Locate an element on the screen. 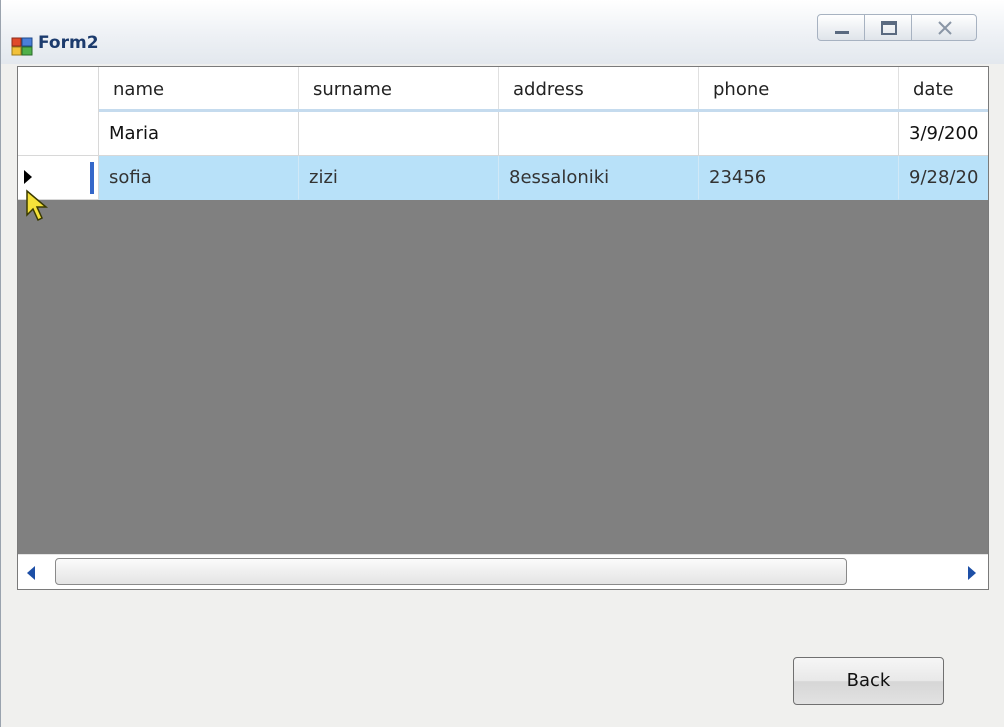  horizontal-scrollbar is located at coordinates (503, 571).